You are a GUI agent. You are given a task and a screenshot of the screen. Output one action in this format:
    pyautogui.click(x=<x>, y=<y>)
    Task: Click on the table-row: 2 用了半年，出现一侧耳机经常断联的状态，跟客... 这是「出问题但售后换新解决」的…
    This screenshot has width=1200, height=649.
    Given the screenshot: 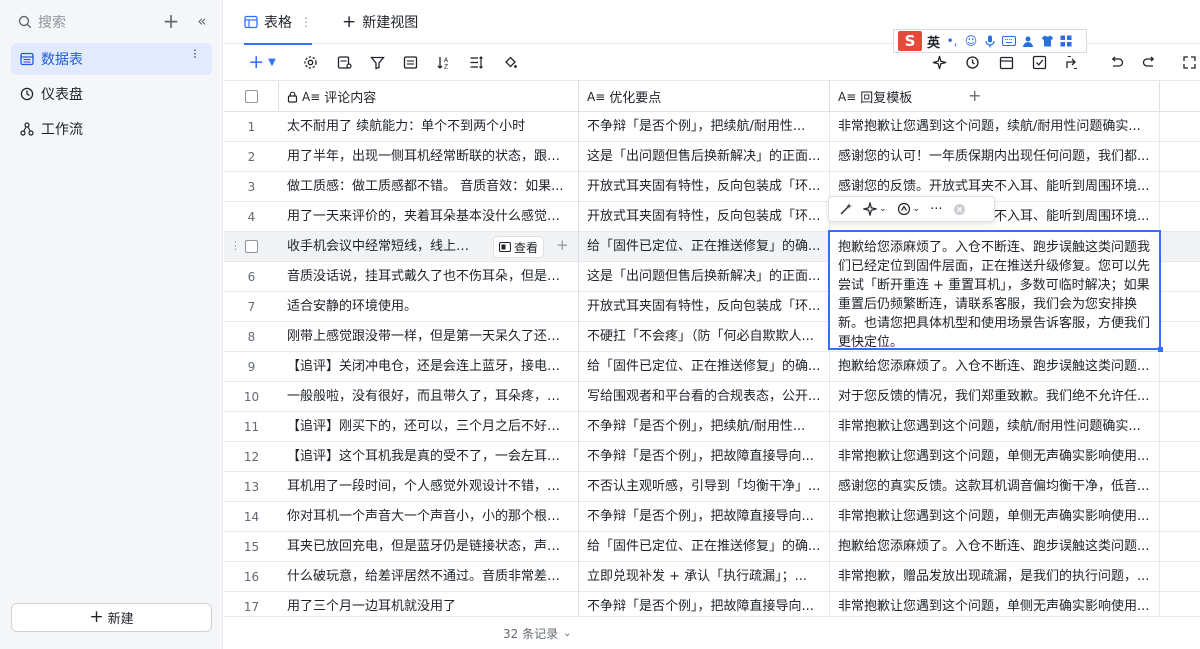 What is the action you would take?
    pyautogui.click(x=712, y=157)
    